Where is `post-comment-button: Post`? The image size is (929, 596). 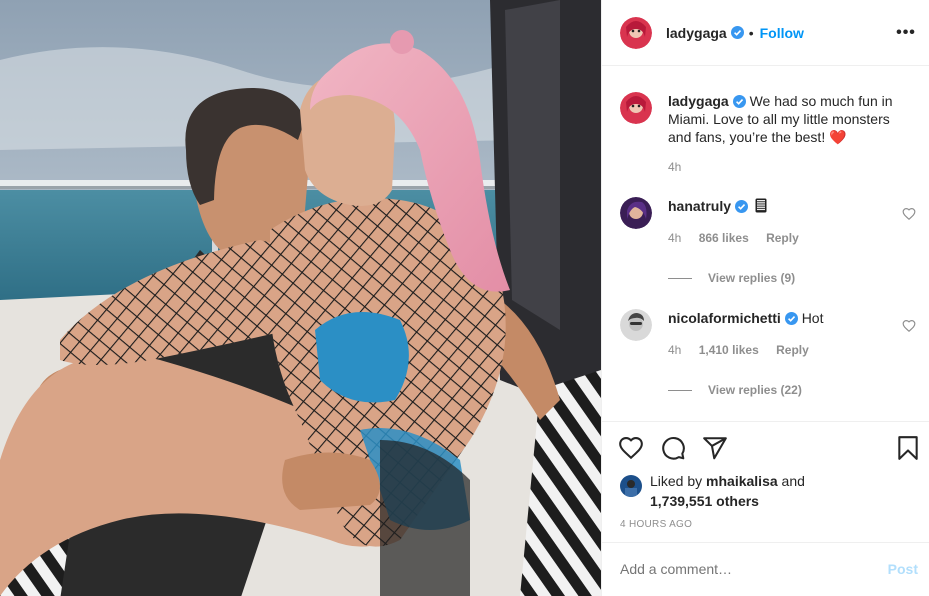
post-comment-button: Post is located at coordinates (903, 569).